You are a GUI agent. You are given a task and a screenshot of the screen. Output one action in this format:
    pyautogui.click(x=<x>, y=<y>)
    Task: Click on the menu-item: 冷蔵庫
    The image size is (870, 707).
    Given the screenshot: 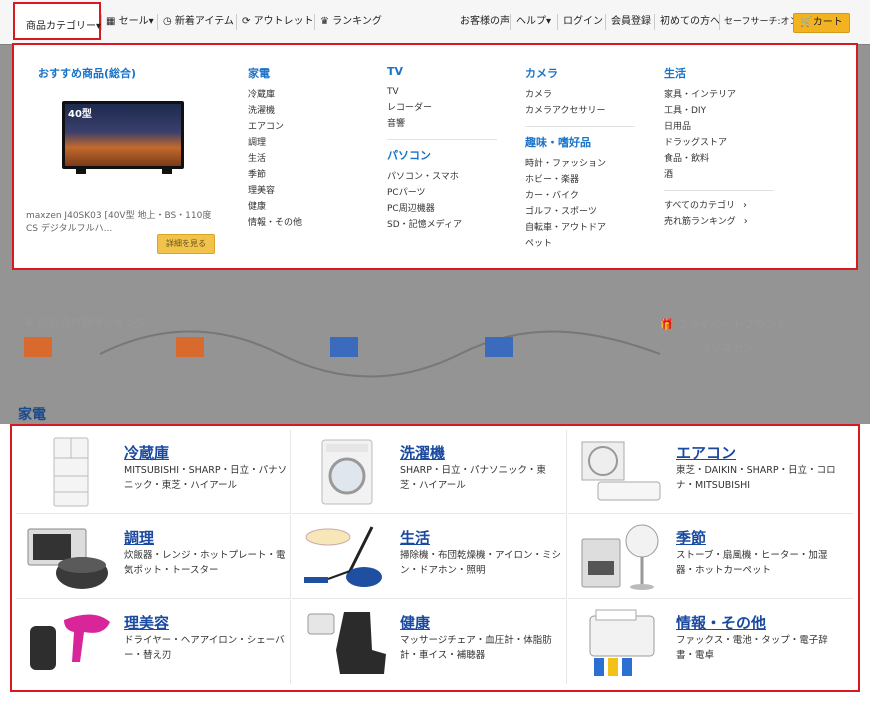 What is the action you would take?
    pyautogui.click(x=275, y=95)
    